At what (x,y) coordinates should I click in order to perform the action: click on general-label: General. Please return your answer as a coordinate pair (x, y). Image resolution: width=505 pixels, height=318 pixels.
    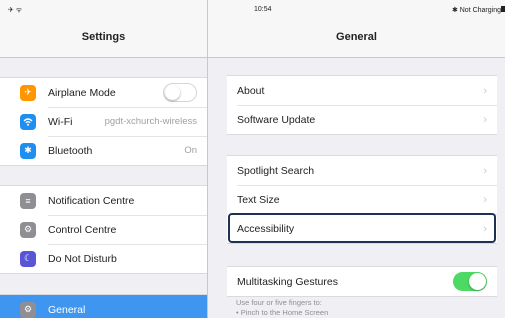
    Looking at the image, I should click on (67, 309).